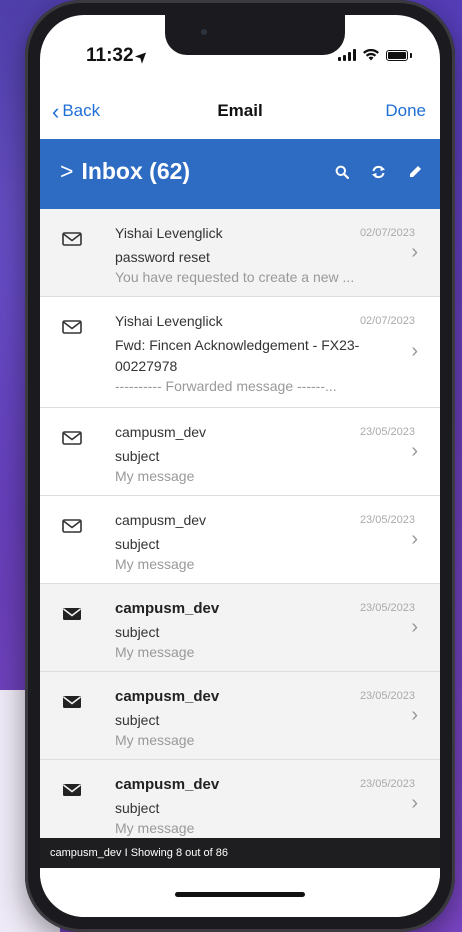 This screenshot has height=932, width=462. Describe the element at coordinates (240, 174) in the screenshot. I see `inbox-header: > Inbox (62)` at that location.